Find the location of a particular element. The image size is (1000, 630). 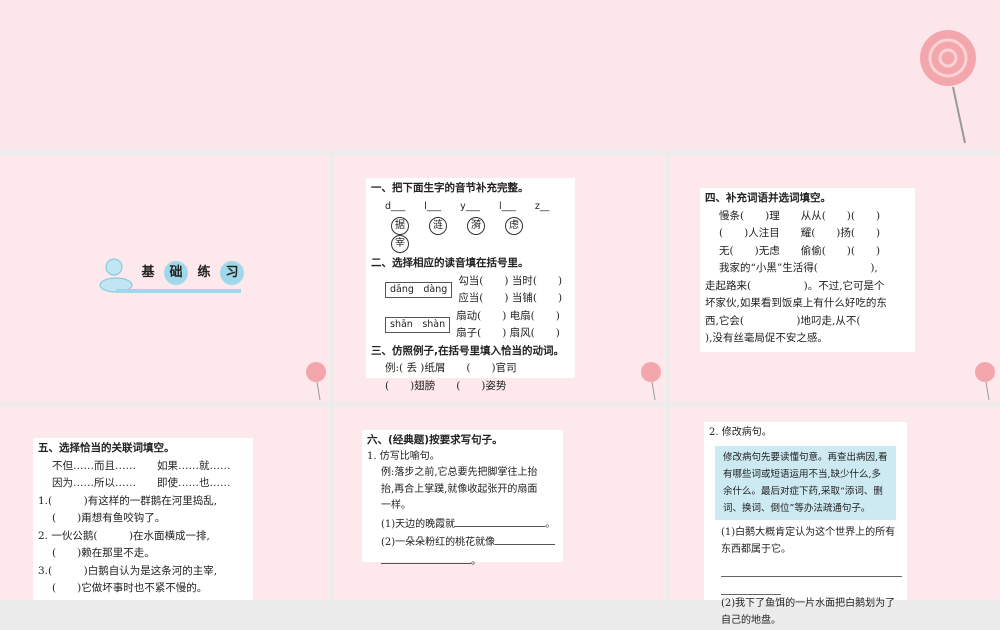

q6-item: (2)一朵朵粉红的桃花就像 is located at coordinates (438, 542).